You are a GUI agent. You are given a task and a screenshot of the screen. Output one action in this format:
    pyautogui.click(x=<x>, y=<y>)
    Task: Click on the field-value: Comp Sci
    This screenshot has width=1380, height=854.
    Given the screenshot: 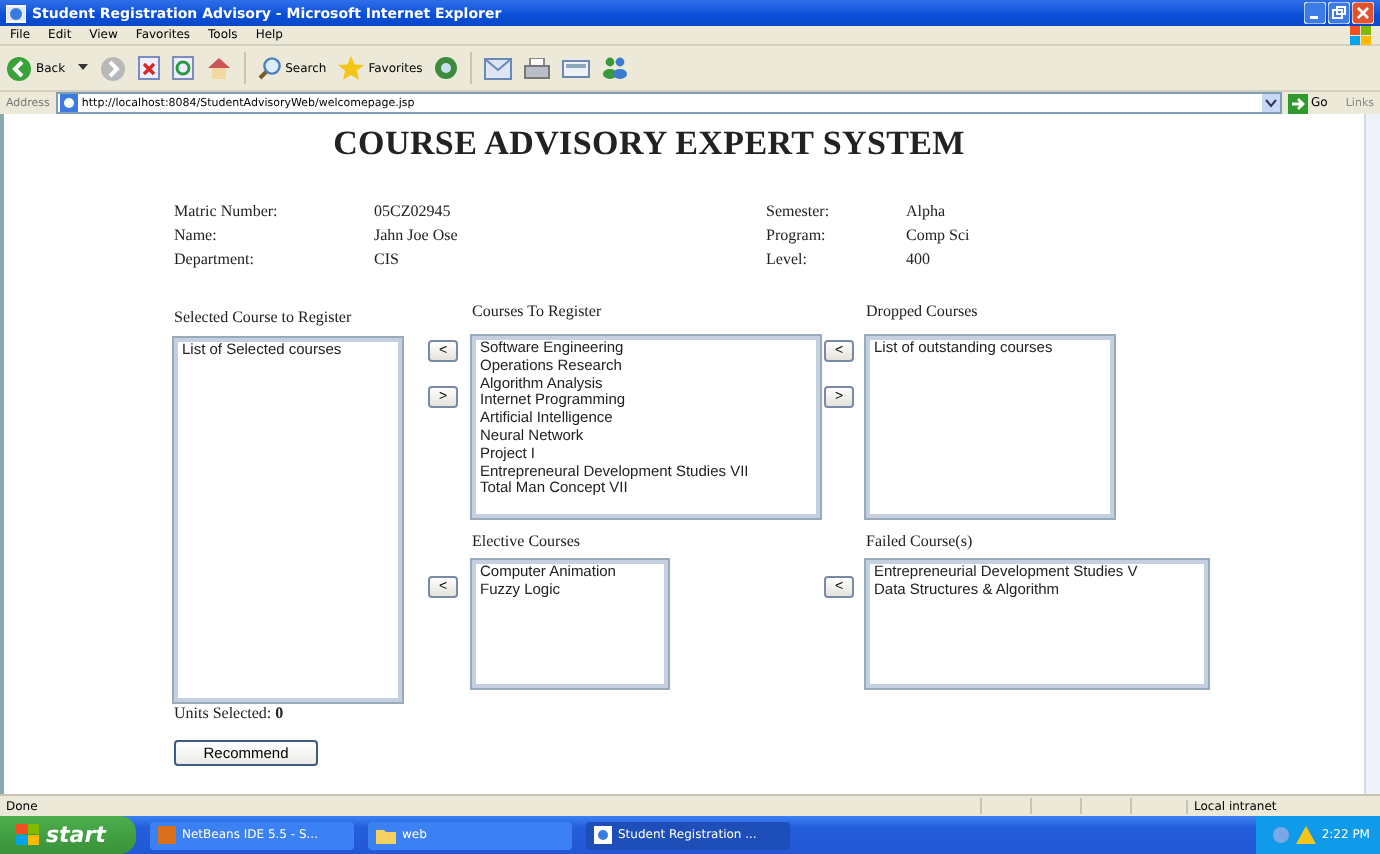 What is the action you would take?
    pyautogui.click(x=938, y=235)
    